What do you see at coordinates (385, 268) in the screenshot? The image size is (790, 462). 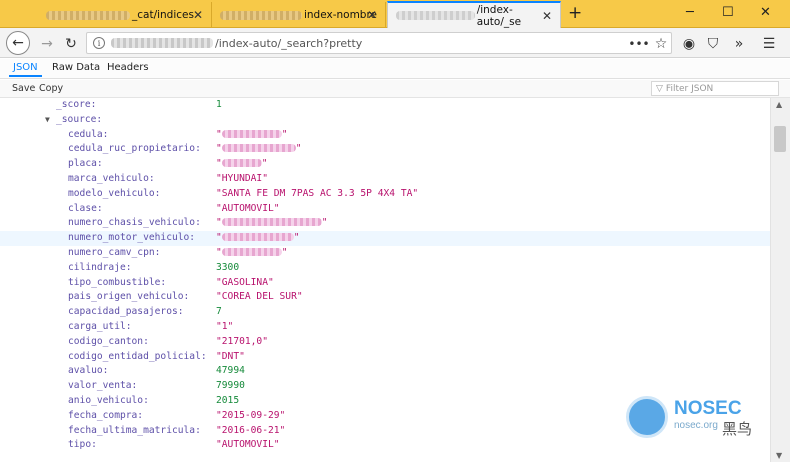 I see `json-row: cilindraje: 3300` at bounding box center [385, 268].